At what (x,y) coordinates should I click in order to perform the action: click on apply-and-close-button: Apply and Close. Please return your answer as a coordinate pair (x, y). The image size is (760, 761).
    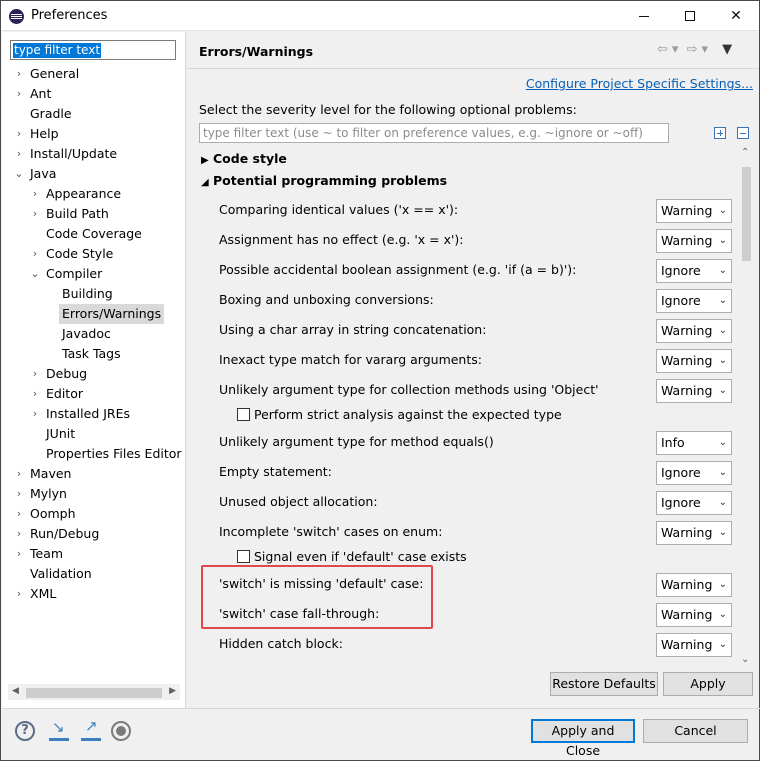
    Looking at the image, I should click on (583, 738).